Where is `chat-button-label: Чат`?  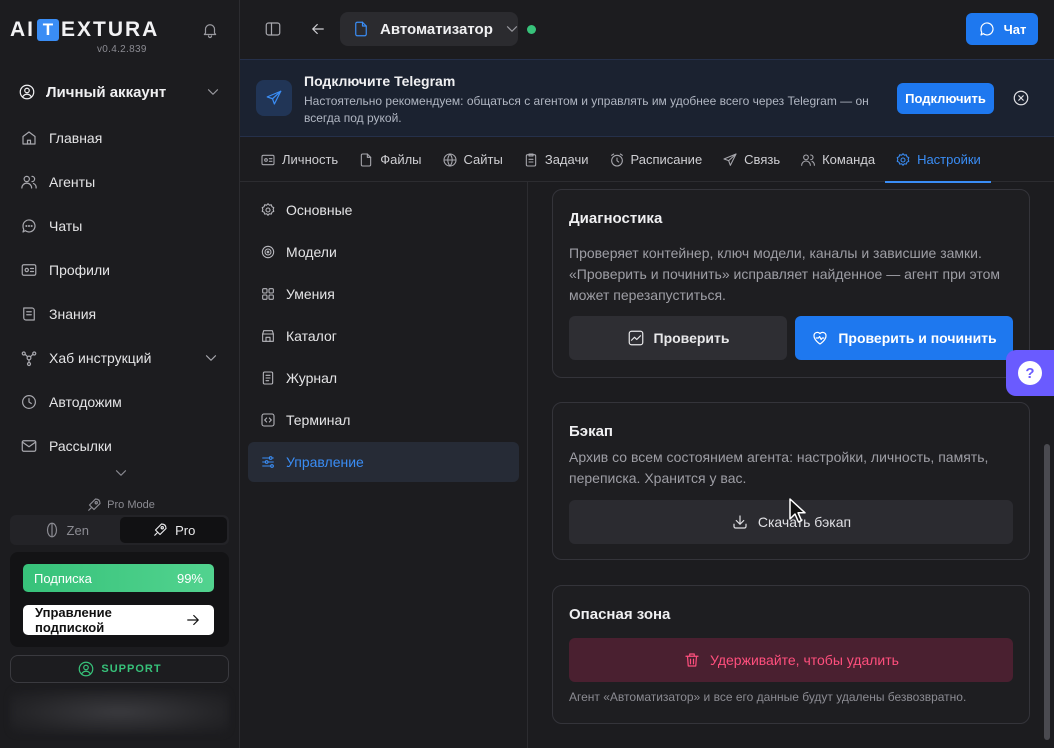 chat-button-label: Чат is located at coordinates (1015, 29).